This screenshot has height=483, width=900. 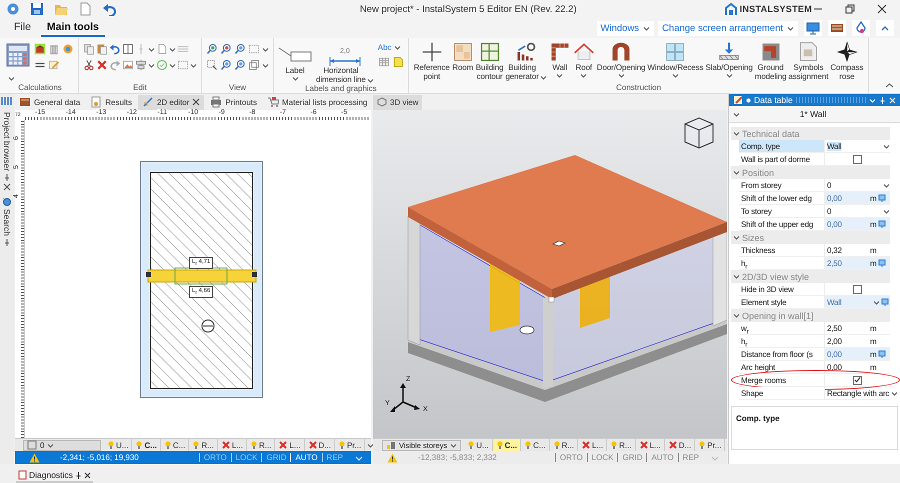 I want to click on property-label: Hide in 3D view, so click(x=782, y=289).